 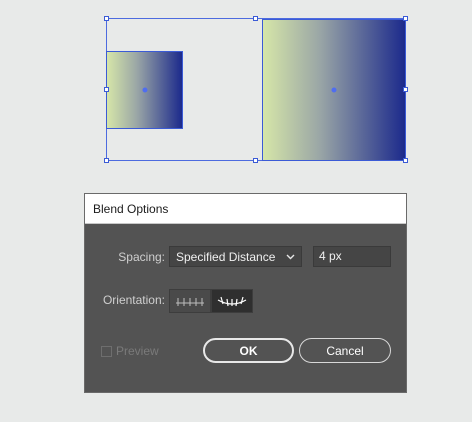 I want to click on orientation-toggle-group, so click(x=211, y=301).